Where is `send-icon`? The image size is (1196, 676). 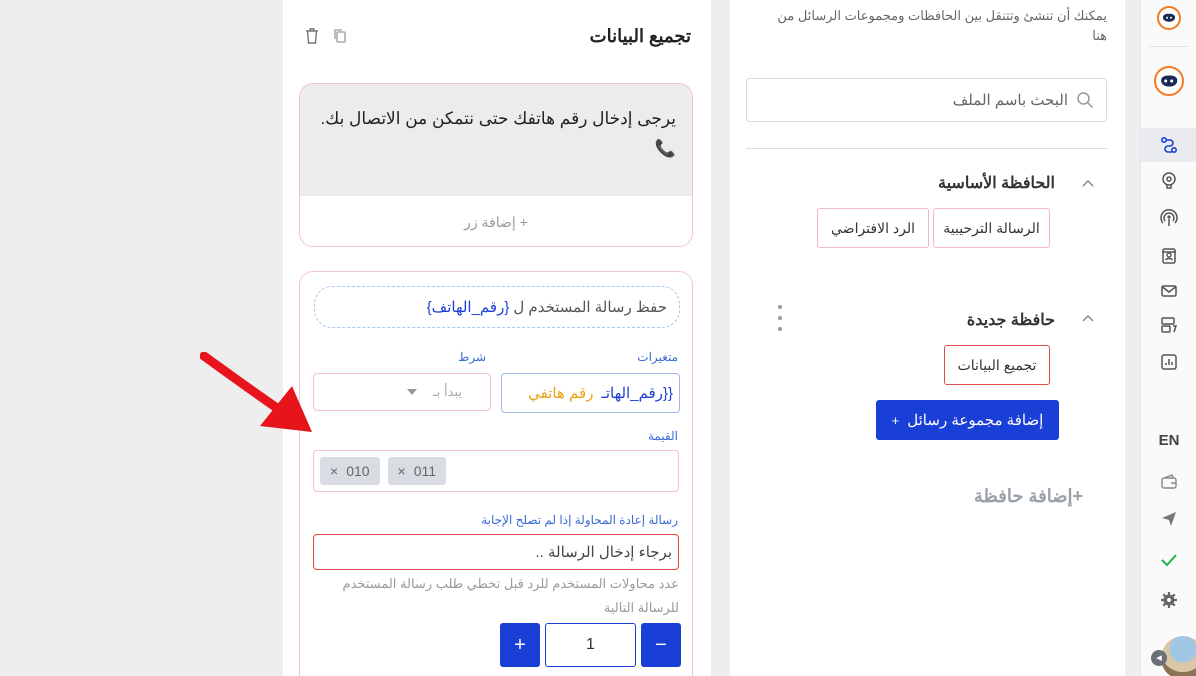 send-icon is located at coordinates (1169, 519).